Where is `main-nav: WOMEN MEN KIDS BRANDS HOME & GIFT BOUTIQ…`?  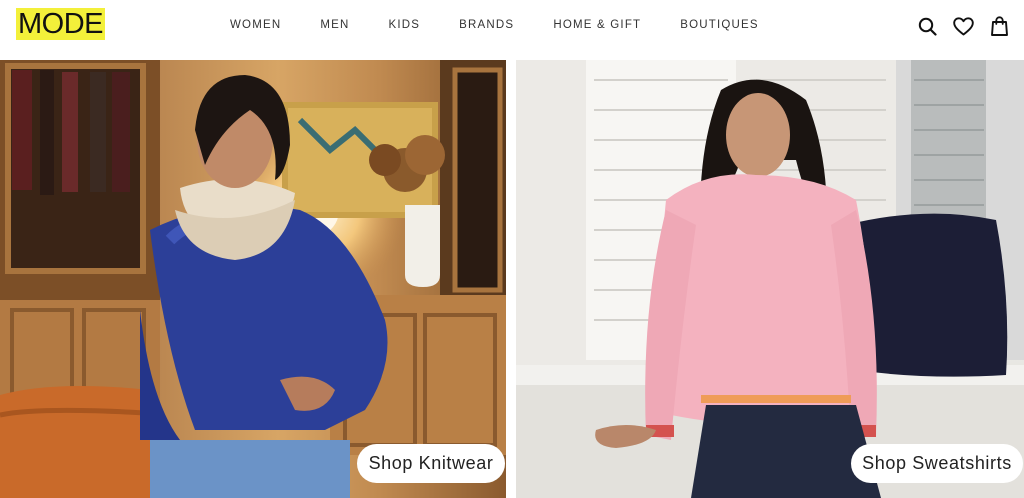 main-nav: WOMEN MEN KIDS BRANDS HOME & GIFT BOUTIQ… is located at coordinates (494, 25).